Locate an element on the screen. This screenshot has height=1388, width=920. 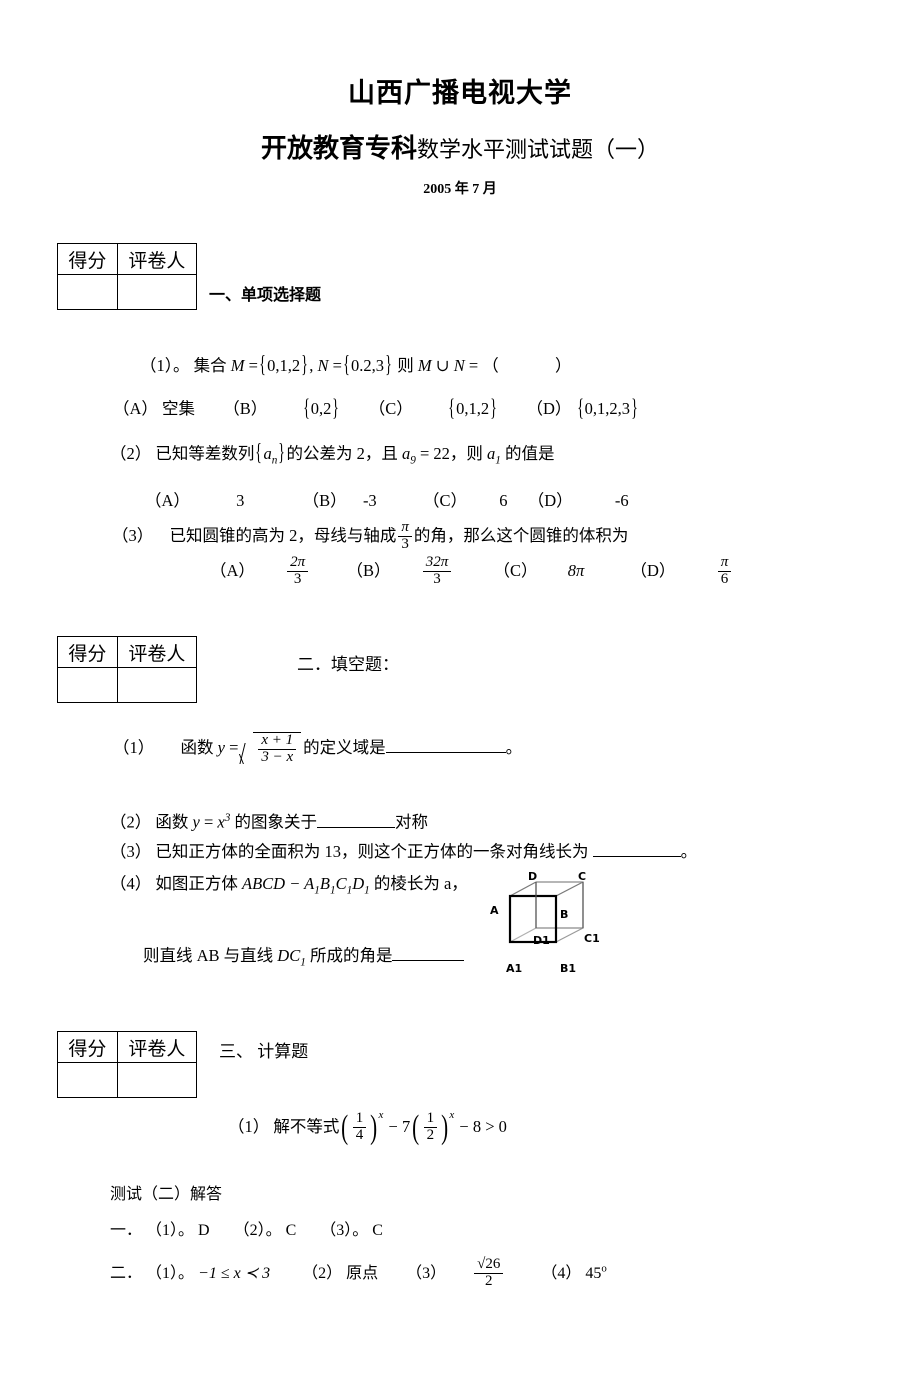
q1-number: （1）。 is located at coordinates (165, 365).